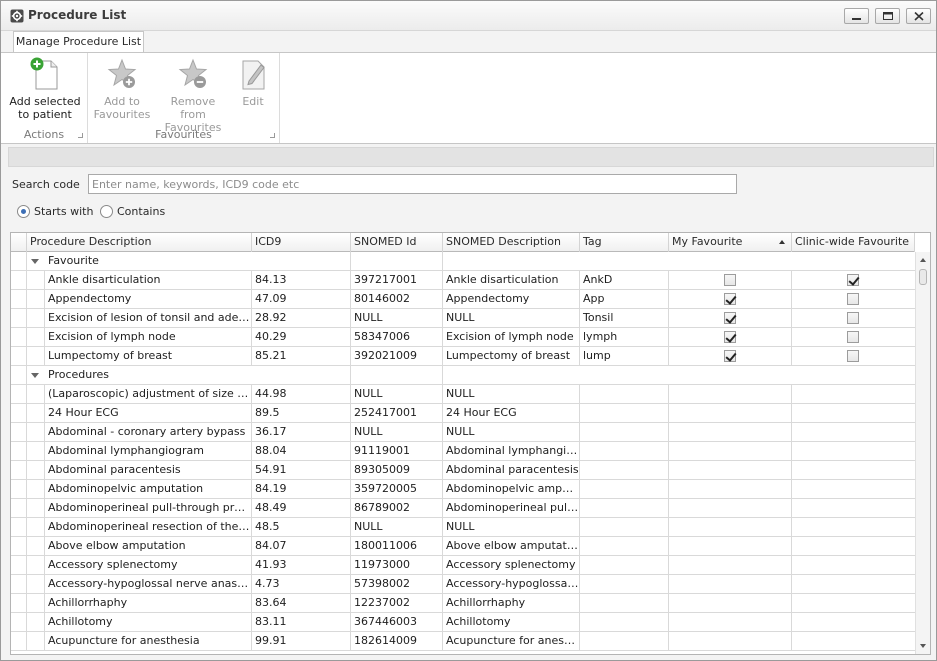 The width and height of the screenshot is (937, 661). Describe the element at coordinates (397, 337) in the screenshot. I see `snomed-id-cell: 58347006` at that location.